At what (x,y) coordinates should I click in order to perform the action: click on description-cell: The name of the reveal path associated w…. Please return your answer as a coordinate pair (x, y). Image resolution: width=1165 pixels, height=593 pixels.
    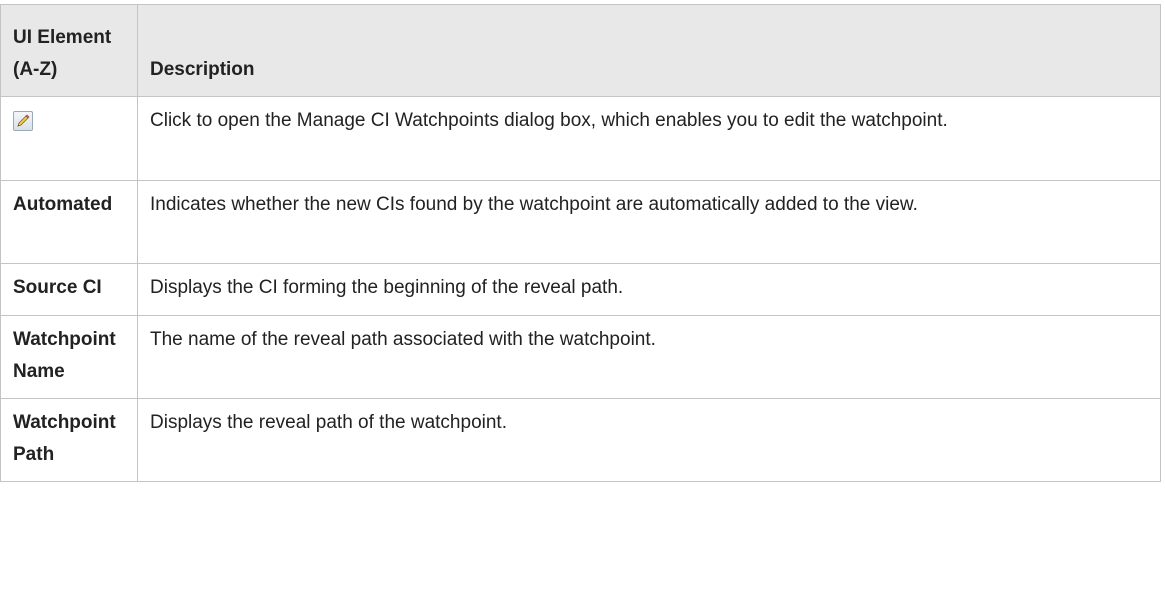
    Looking at the image, I should click on (649, 357).